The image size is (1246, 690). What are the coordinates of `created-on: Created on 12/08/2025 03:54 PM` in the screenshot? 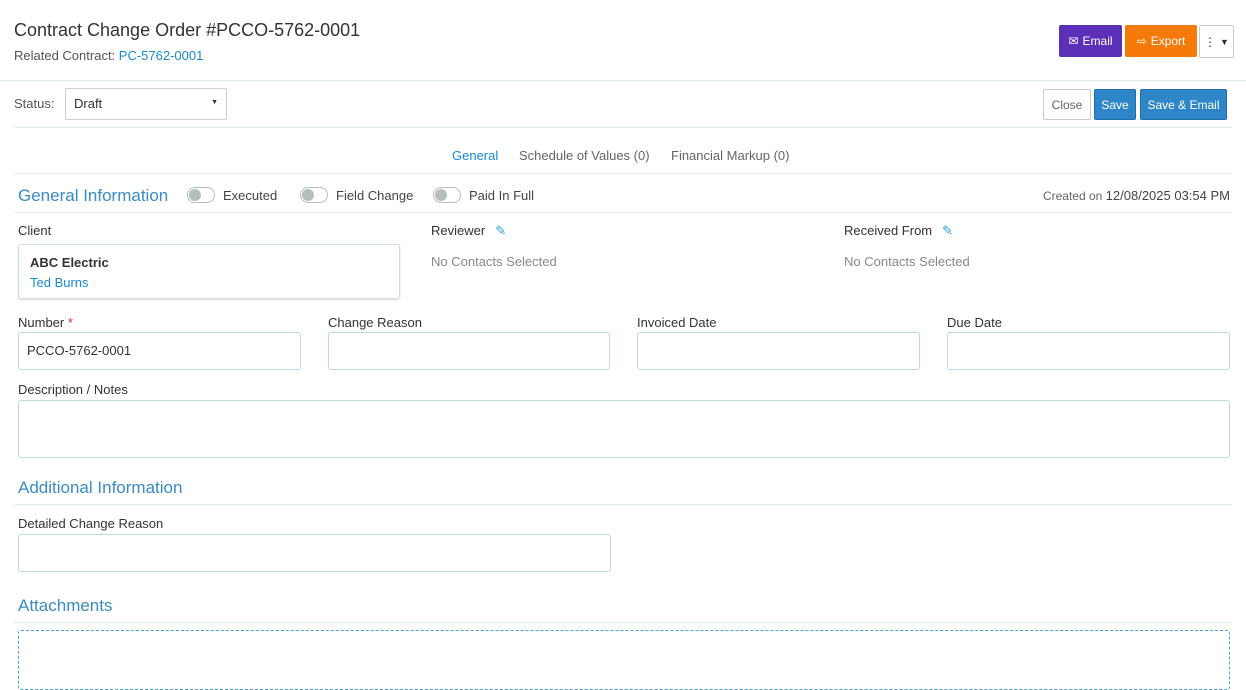 It's located at (1136, 195).